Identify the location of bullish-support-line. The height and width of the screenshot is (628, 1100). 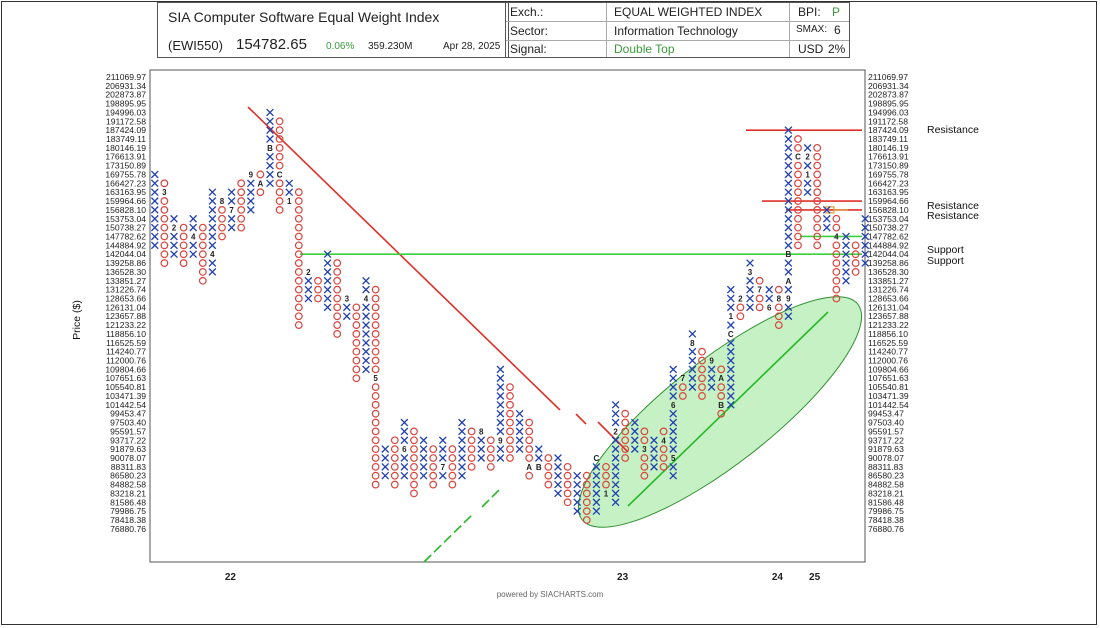
(448, 538).